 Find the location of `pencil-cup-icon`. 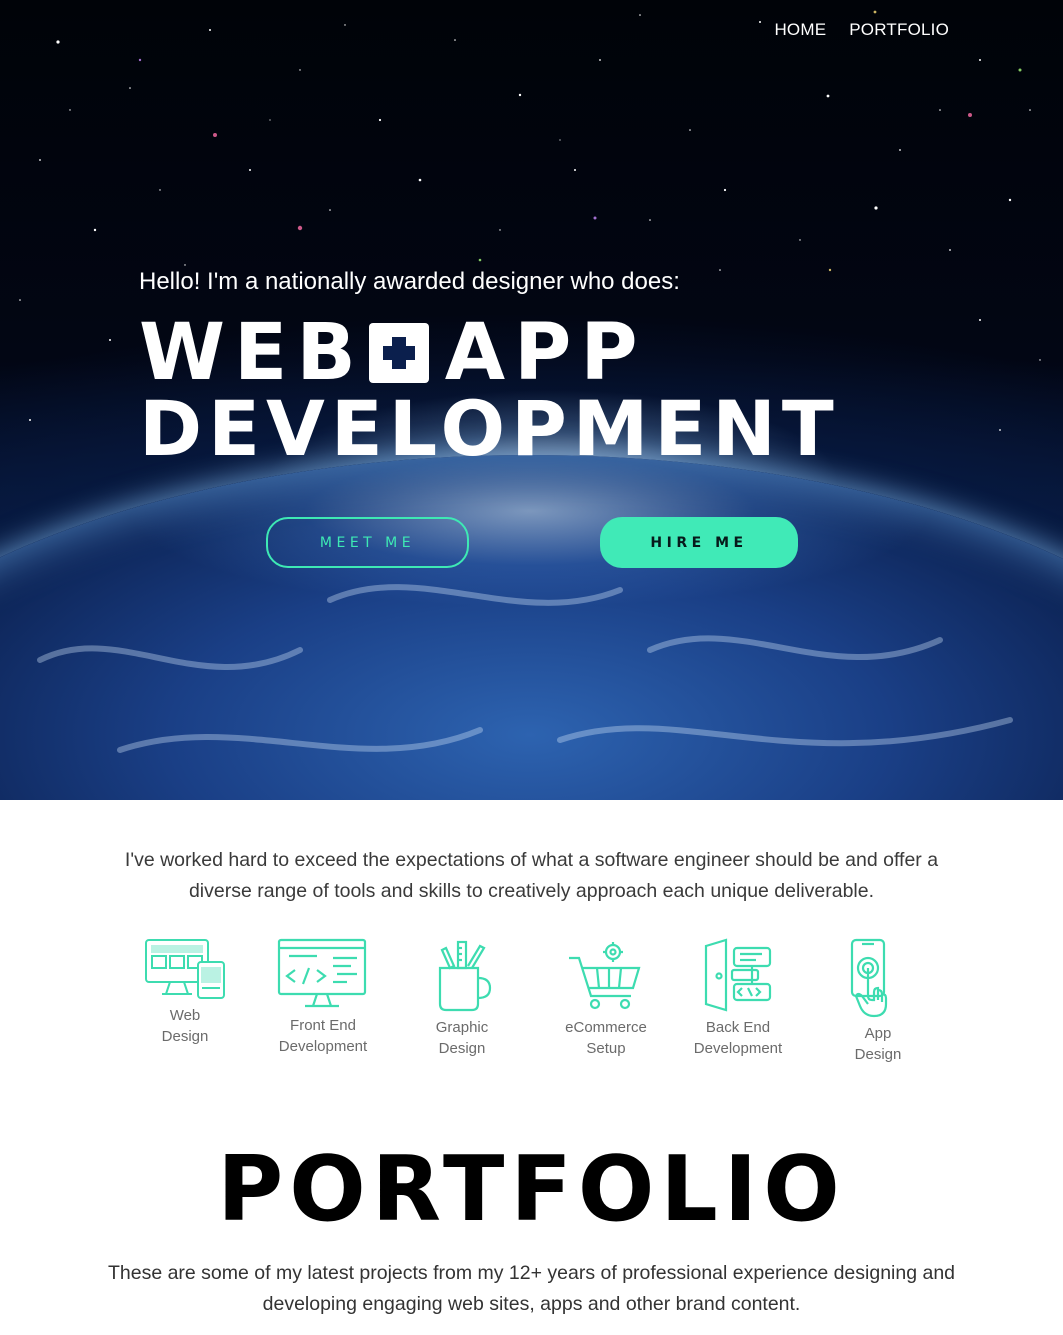

pencil-cup-icon is located at coordinates (465, 976).